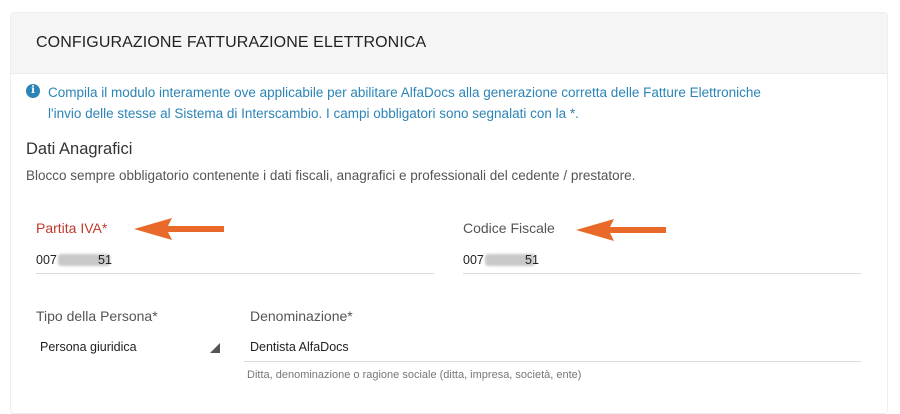 The image size is (900, 414). Describe the element at coordinates (299, 347) in the screenshot. I see `denominazione-input: Dentista AlfaDocs` at that location.